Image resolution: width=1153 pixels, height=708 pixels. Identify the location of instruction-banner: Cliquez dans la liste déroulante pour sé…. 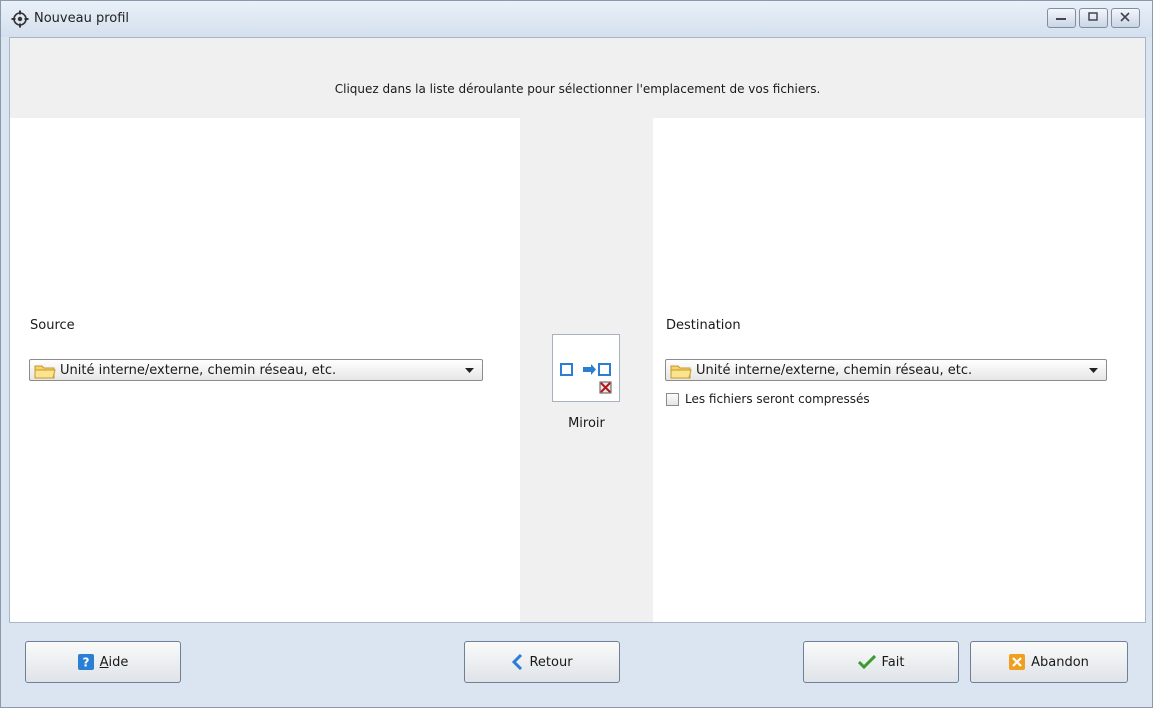
(577, 78).